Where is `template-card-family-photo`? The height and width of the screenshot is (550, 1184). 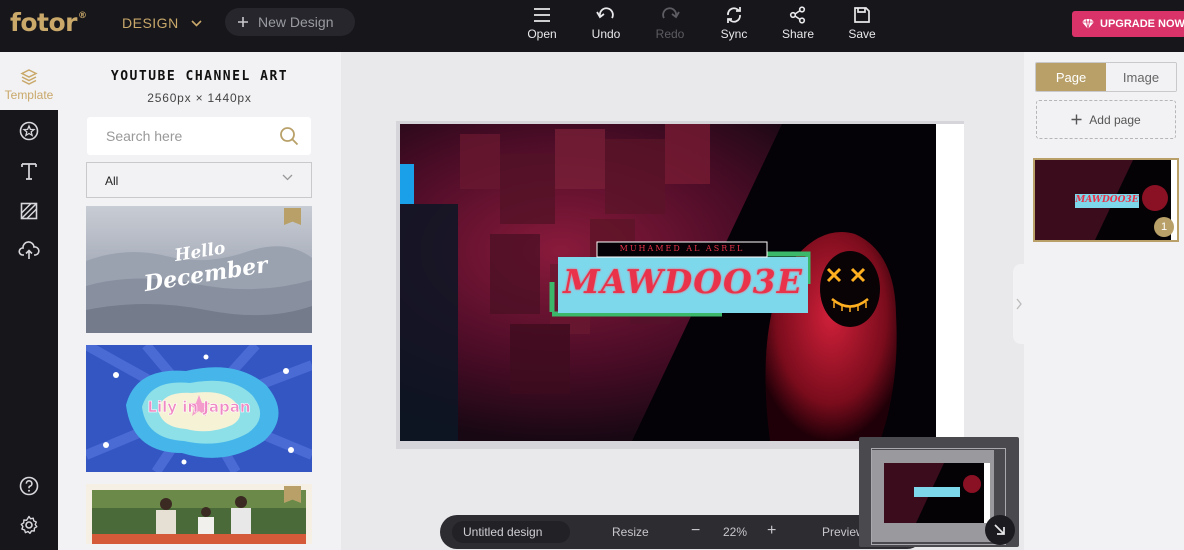
template-card-family-photo is located at coordinates (199, 514).